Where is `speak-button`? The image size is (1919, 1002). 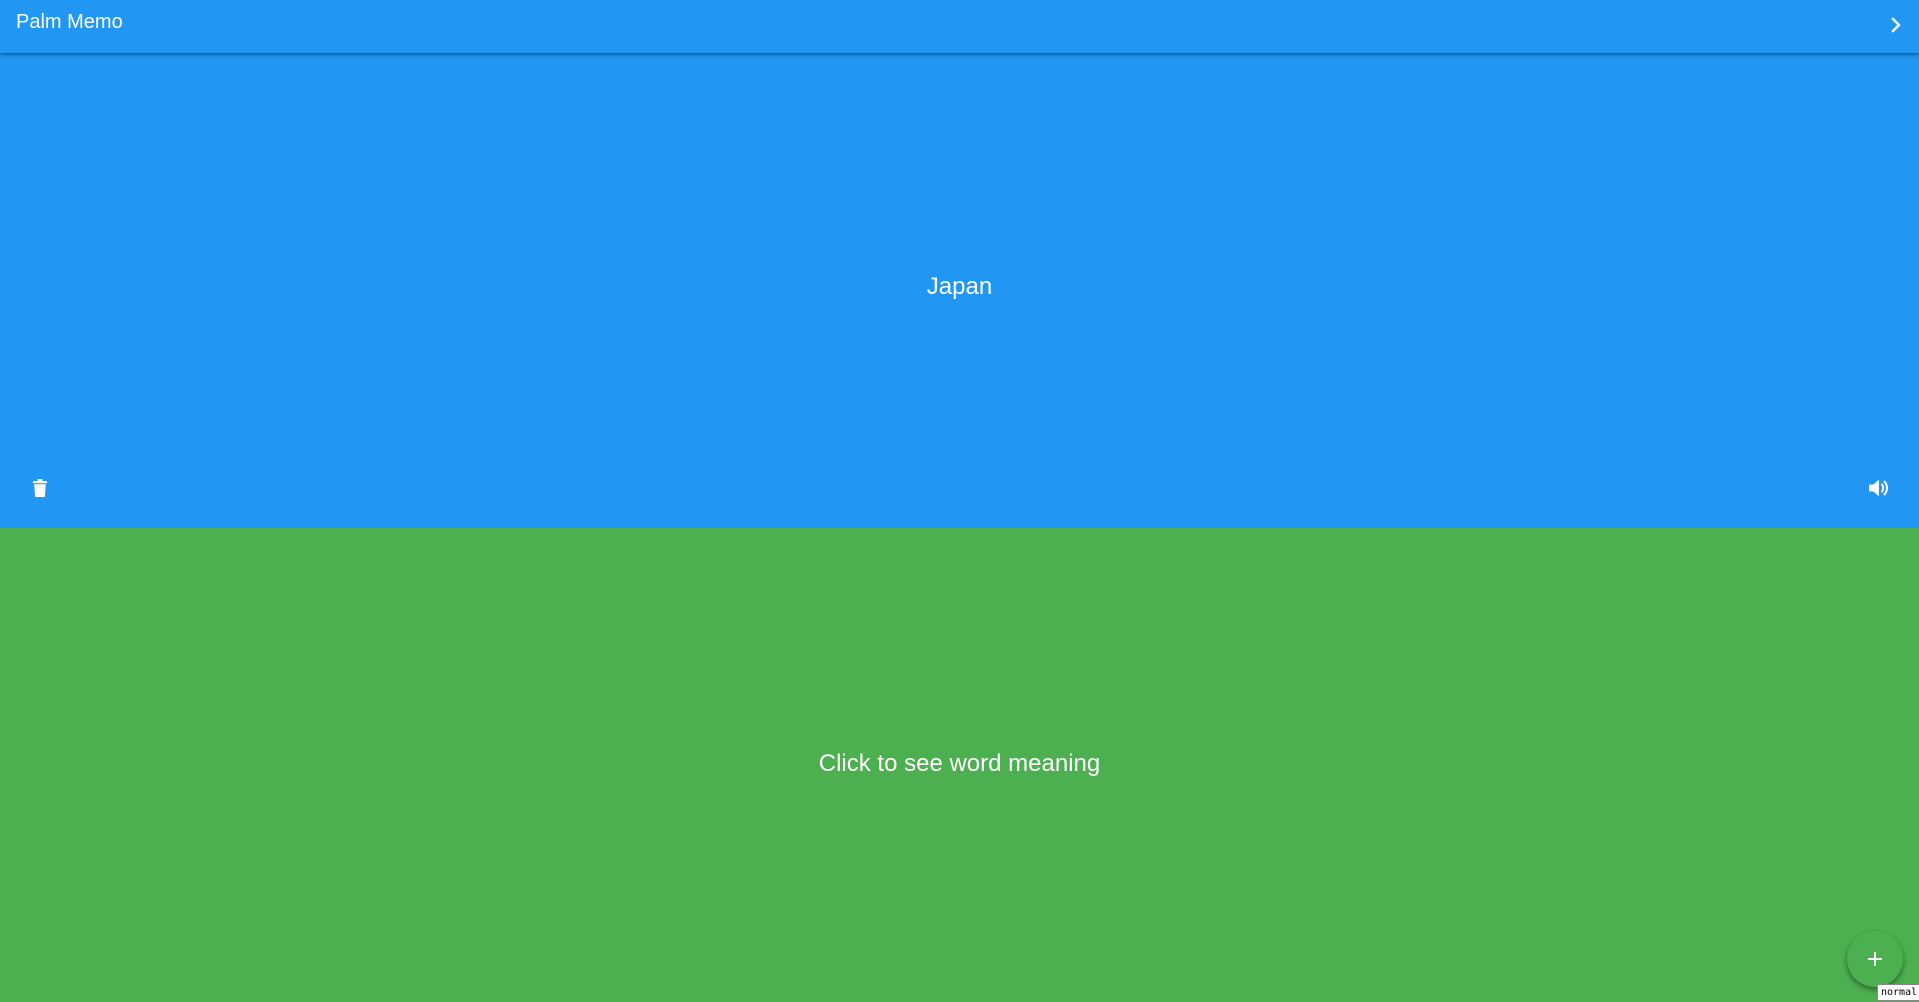
speak-button is located at coordinates (1880, 488).